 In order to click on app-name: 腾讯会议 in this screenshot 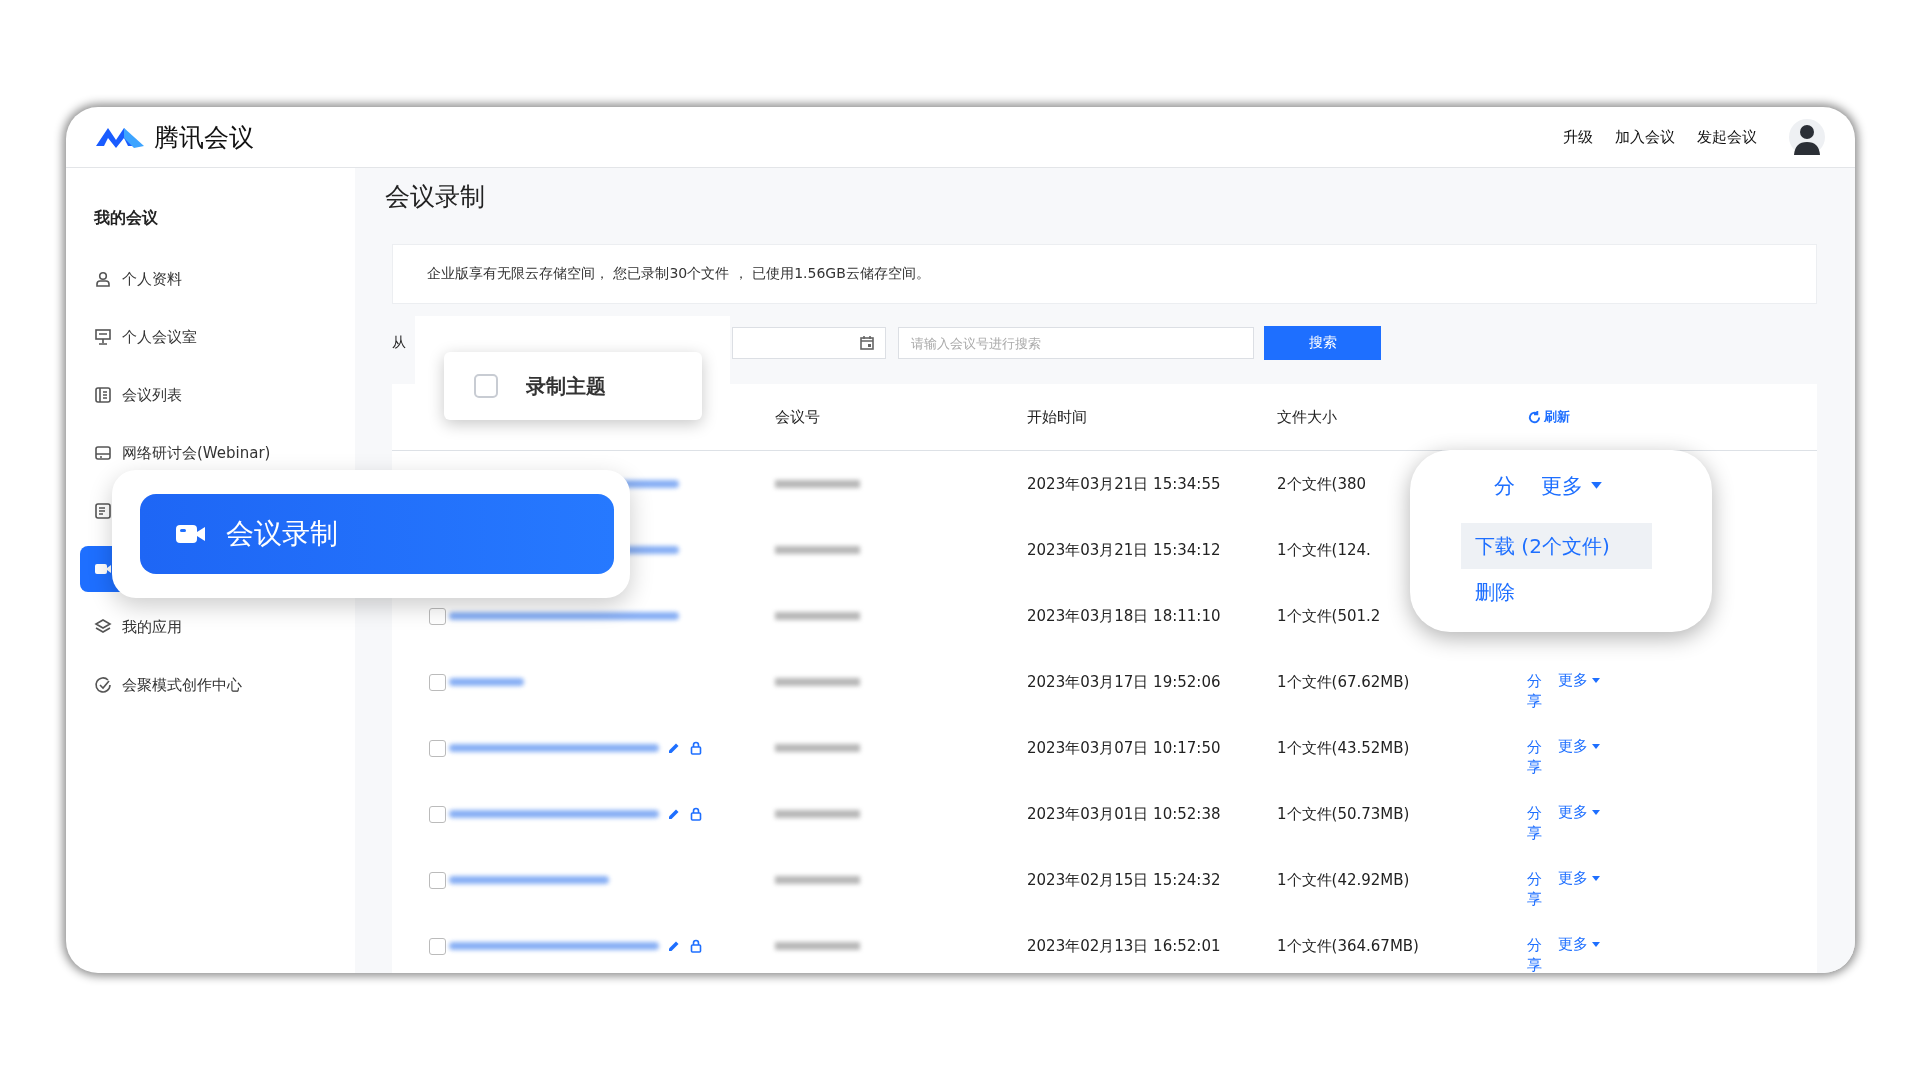, I will do `click(204, 137)`.